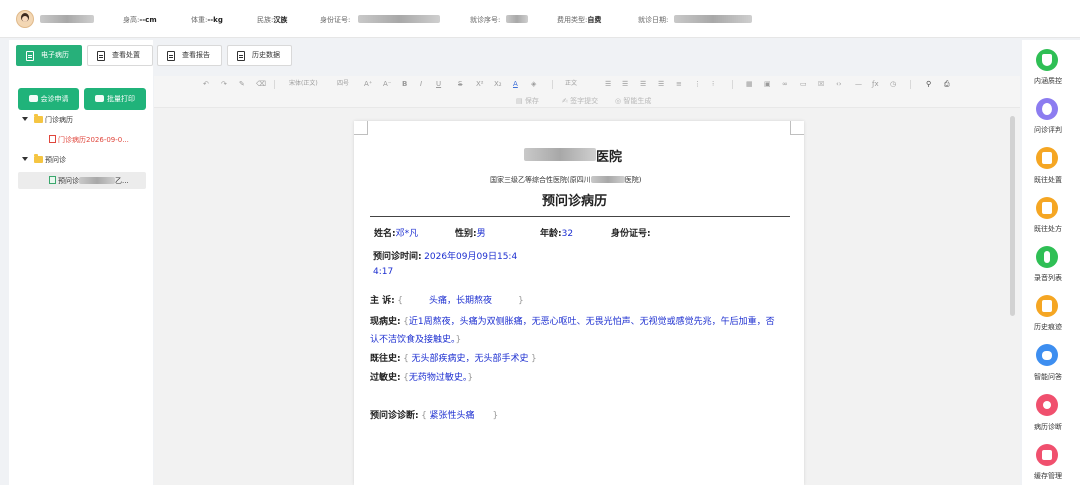  I want to click on tab-history-data: 历史数据, so click(259, 55).